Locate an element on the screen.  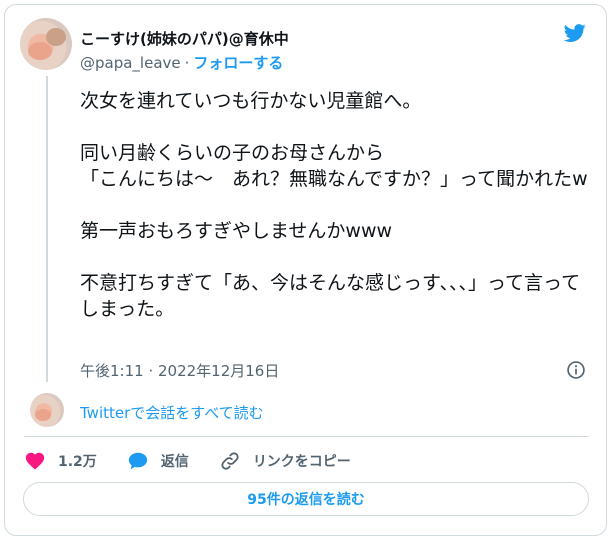
twitter-bird-icon is located at coordinates (575, 33).